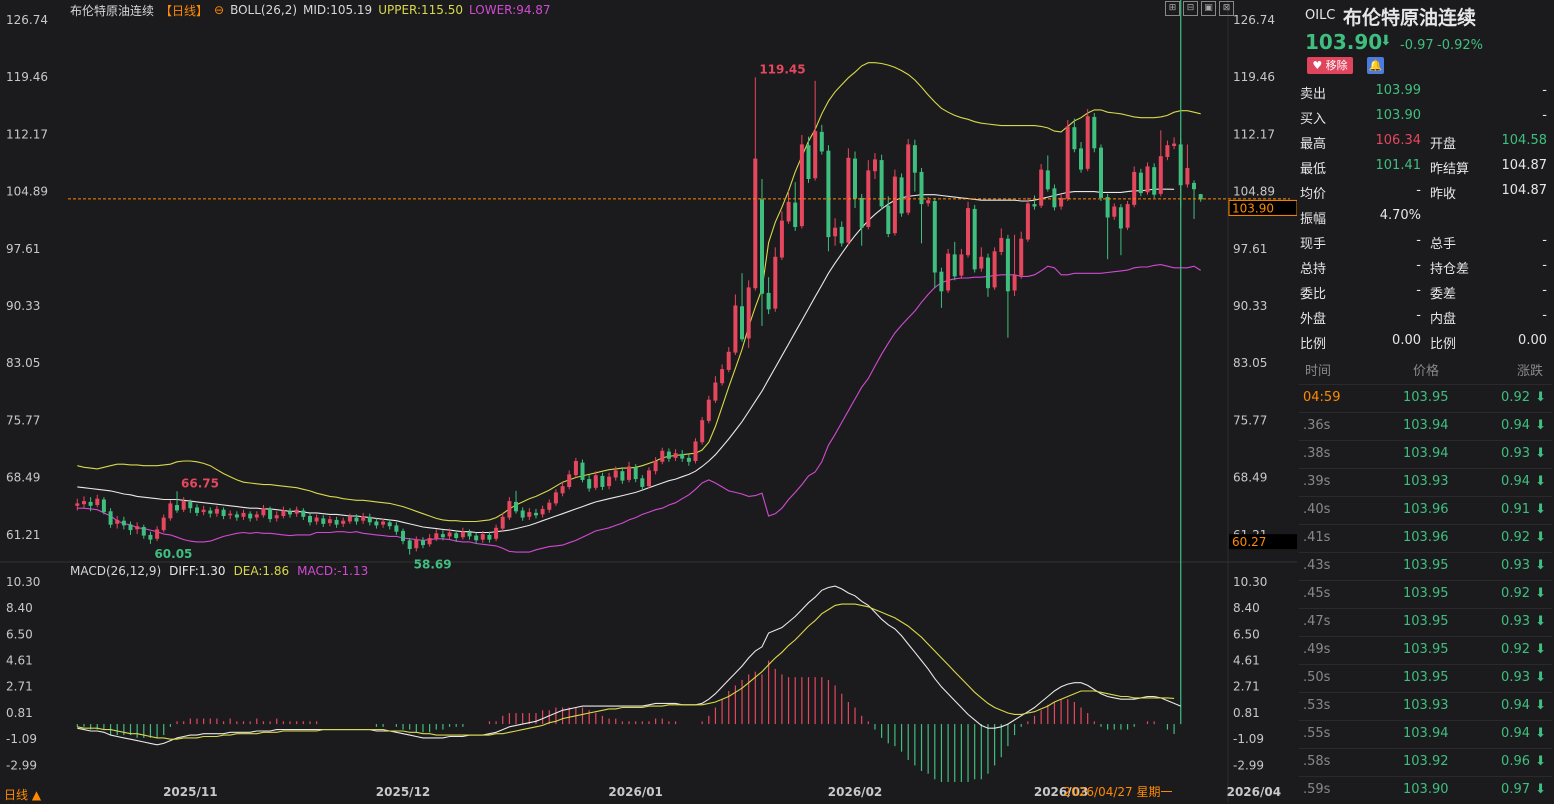 The image size is (1554, 804). I want to click on price-change: -0.97, so click(1417, 45).